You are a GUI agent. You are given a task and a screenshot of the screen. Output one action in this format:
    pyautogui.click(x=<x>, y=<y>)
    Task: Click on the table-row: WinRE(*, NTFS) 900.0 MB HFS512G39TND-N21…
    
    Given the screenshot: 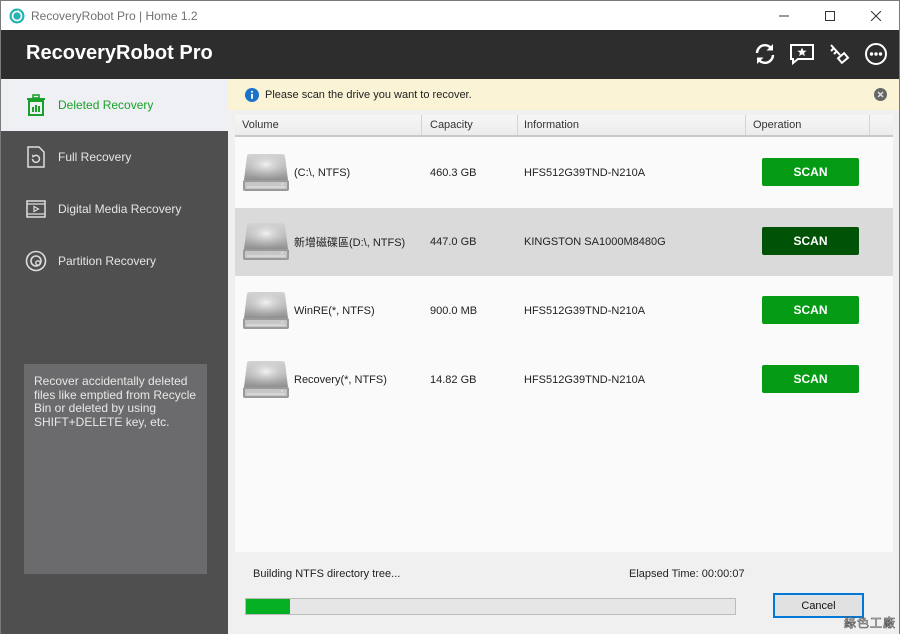 What is the action you would take?
    pyautogui.click(x=564, y=311)
    